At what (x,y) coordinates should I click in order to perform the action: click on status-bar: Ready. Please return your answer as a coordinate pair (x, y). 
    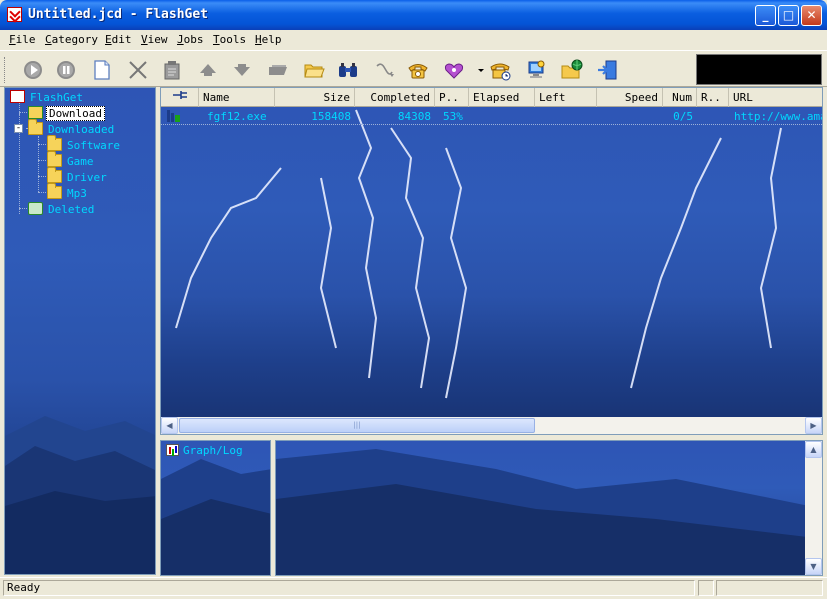
    Looking at the image, I should click on (413, 588).